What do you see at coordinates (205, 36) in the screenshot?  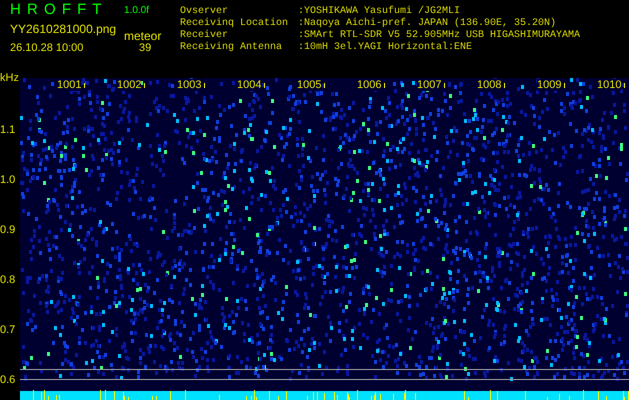 I see `info-label: Receiver` at bounding box center [205, 36].